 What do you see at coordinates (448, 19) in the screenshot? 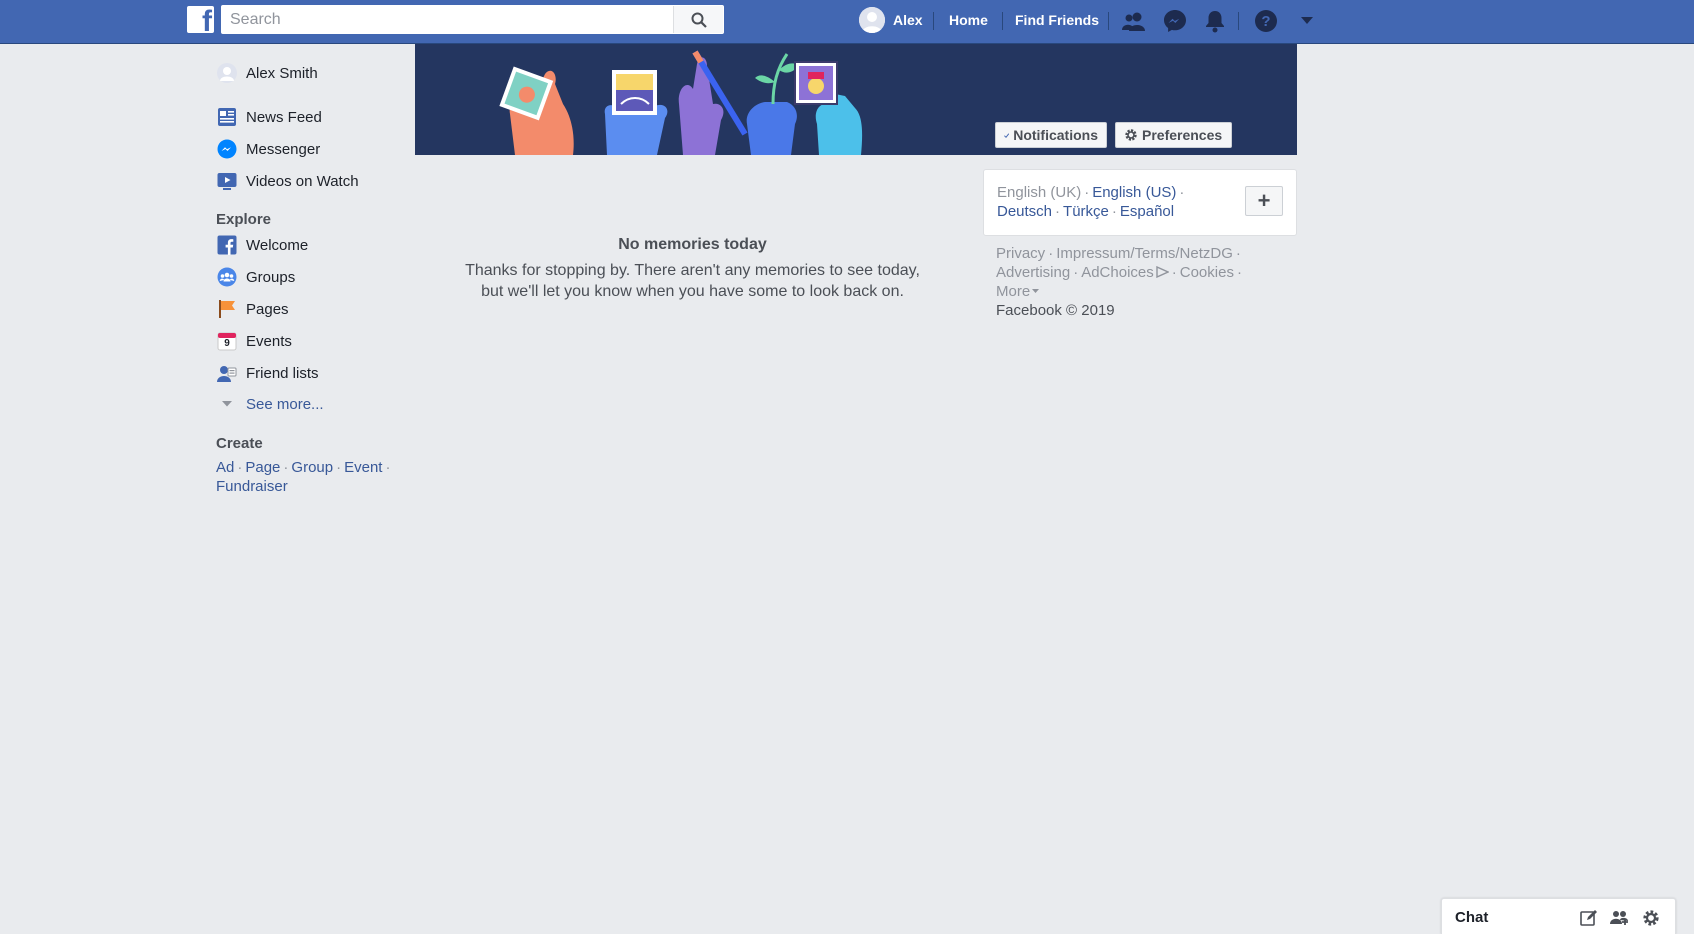
I see `search-input` at bounding box center [448, 19].